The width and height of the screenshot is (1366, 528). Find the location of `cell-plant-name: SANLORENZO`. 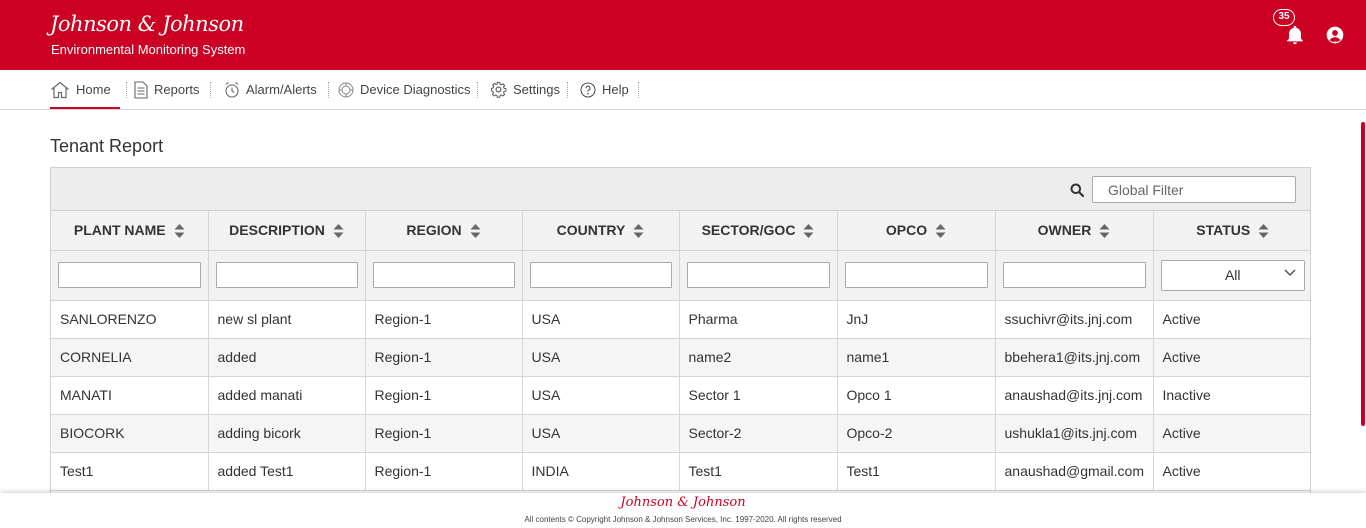

cell-plant-name: SANLORENZO is located at coordinates (130, 319).